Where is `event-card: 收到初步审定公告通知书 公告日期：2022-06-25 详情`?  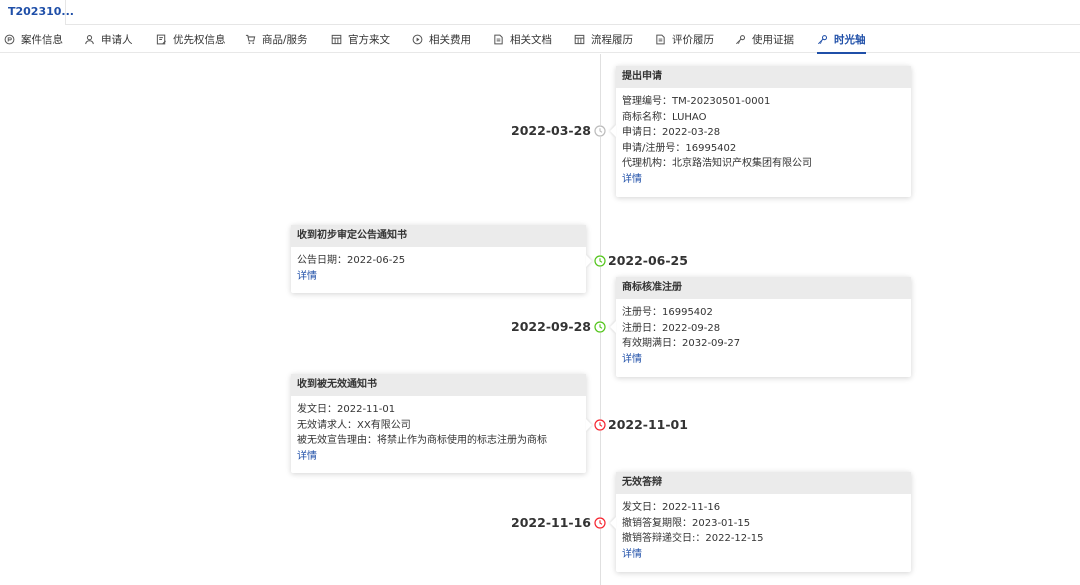 event-card: 收到初步审定公告通知书 公告日期：2022-06-25 详情 is located at coordinates (438, 259).